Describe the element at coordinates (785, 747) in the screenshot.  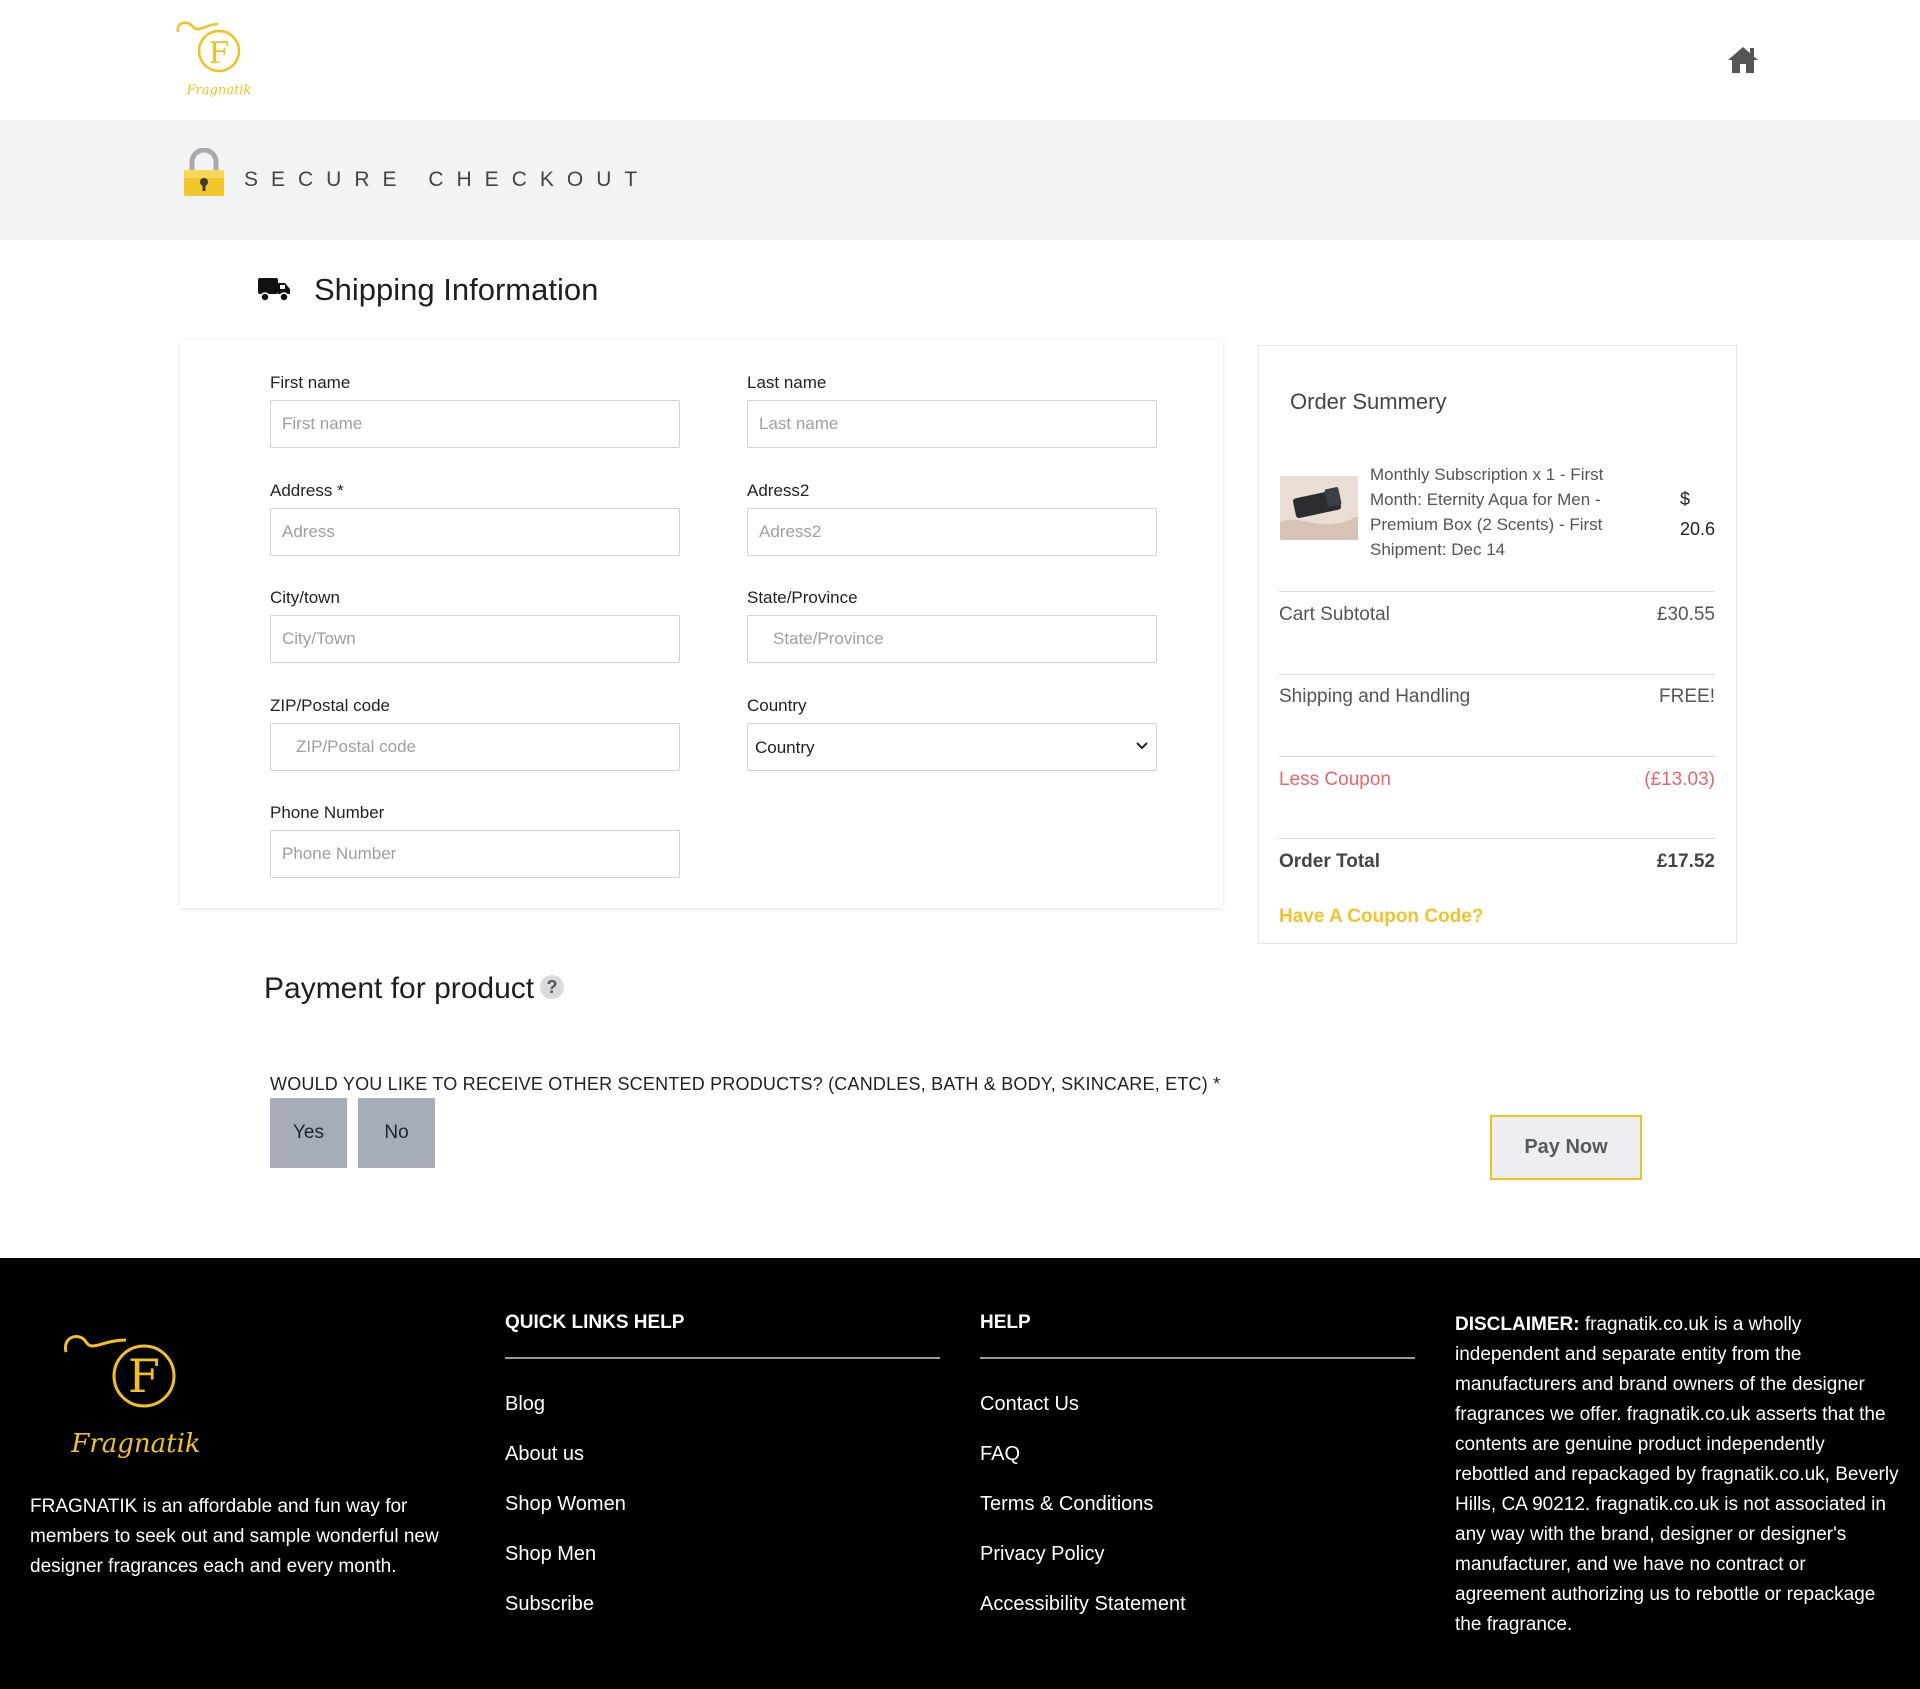
I see `country-select-value: Country` at that location.